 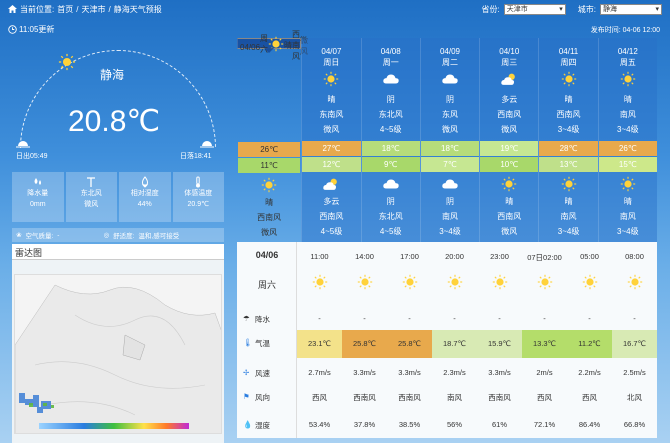 What do you see at coordinates (589, 424) in the screenshot?
I see `hourly-humidity: 86.4%` at bounding box center [589, 424].